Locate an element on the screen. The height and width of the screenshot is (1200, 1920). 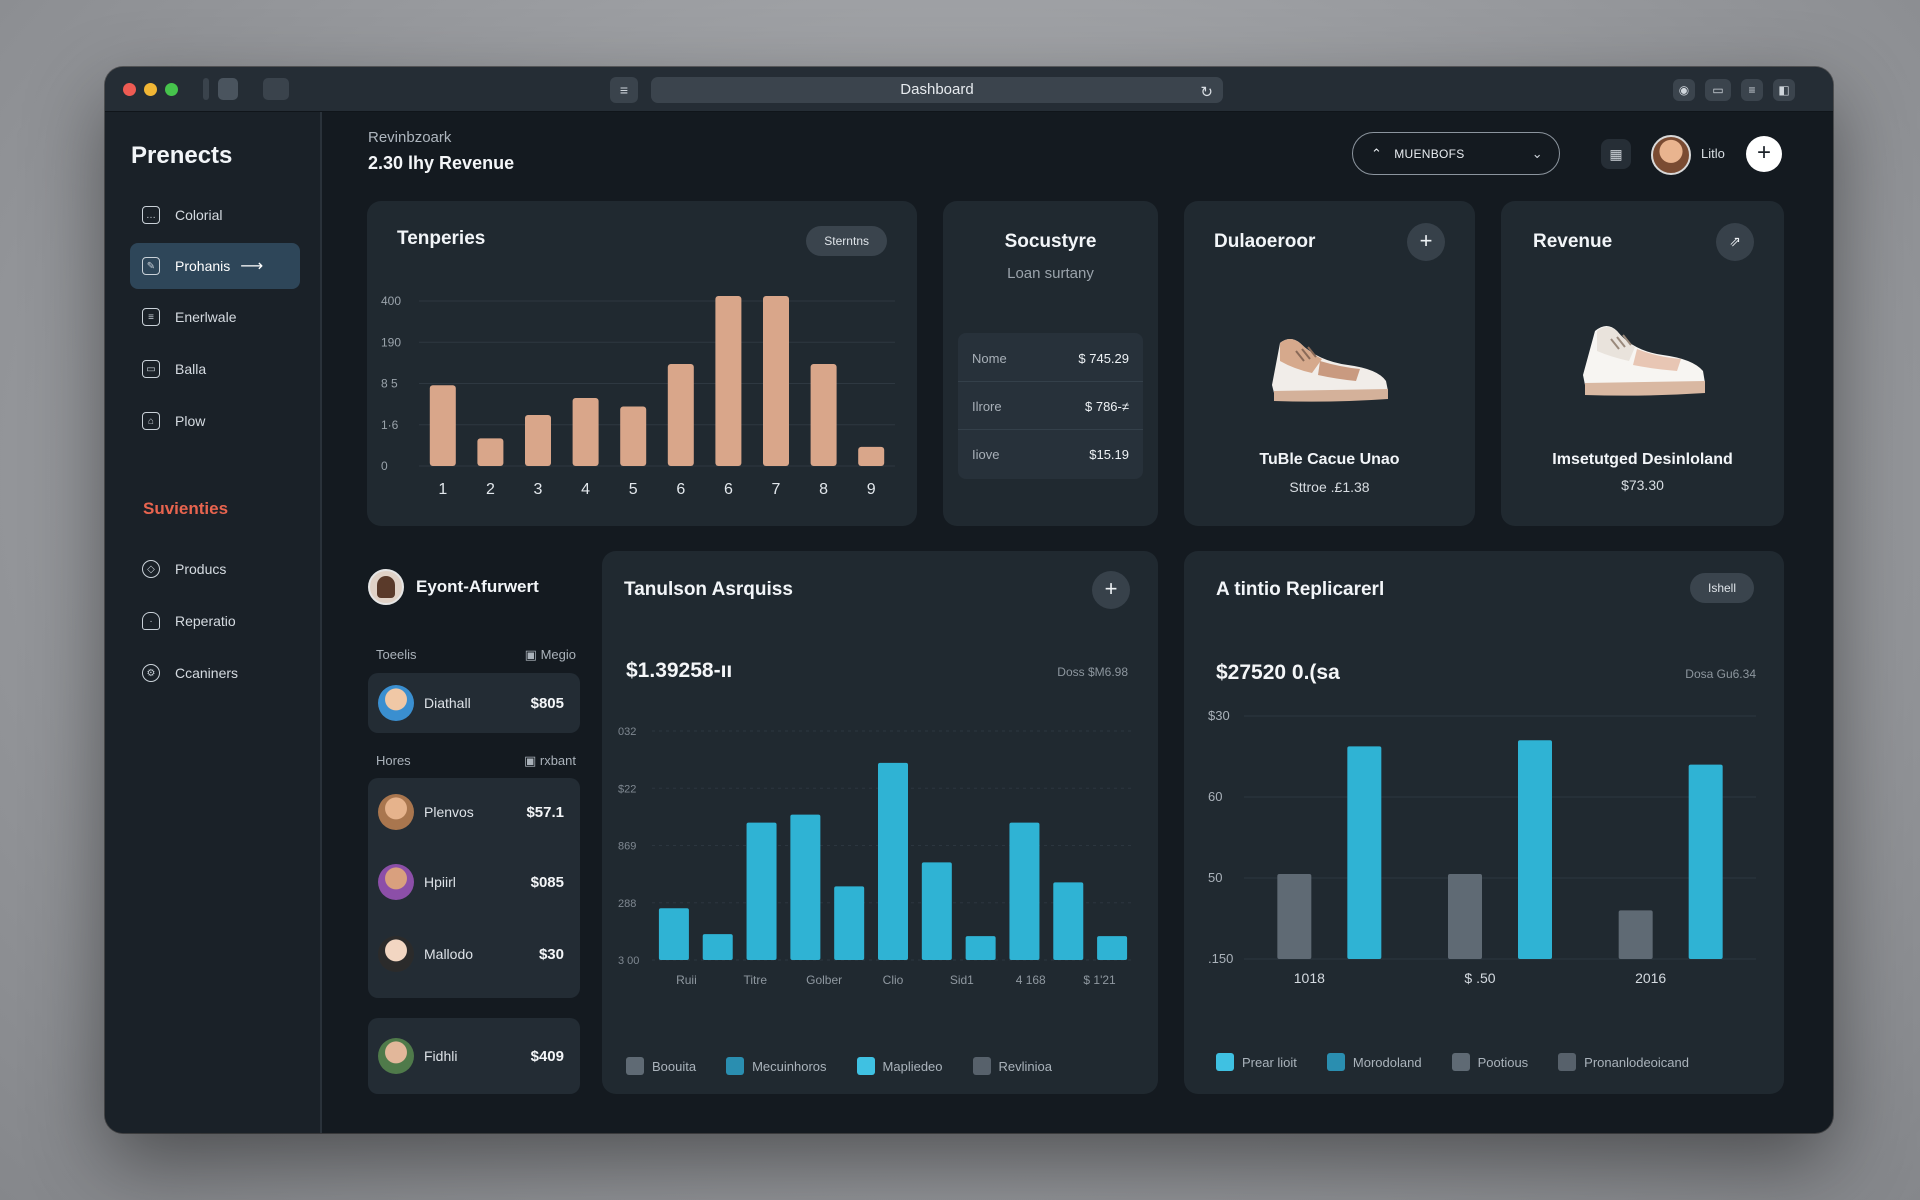
summary-row: Nome $ 745.29 is located at coordinates (1050, 358).